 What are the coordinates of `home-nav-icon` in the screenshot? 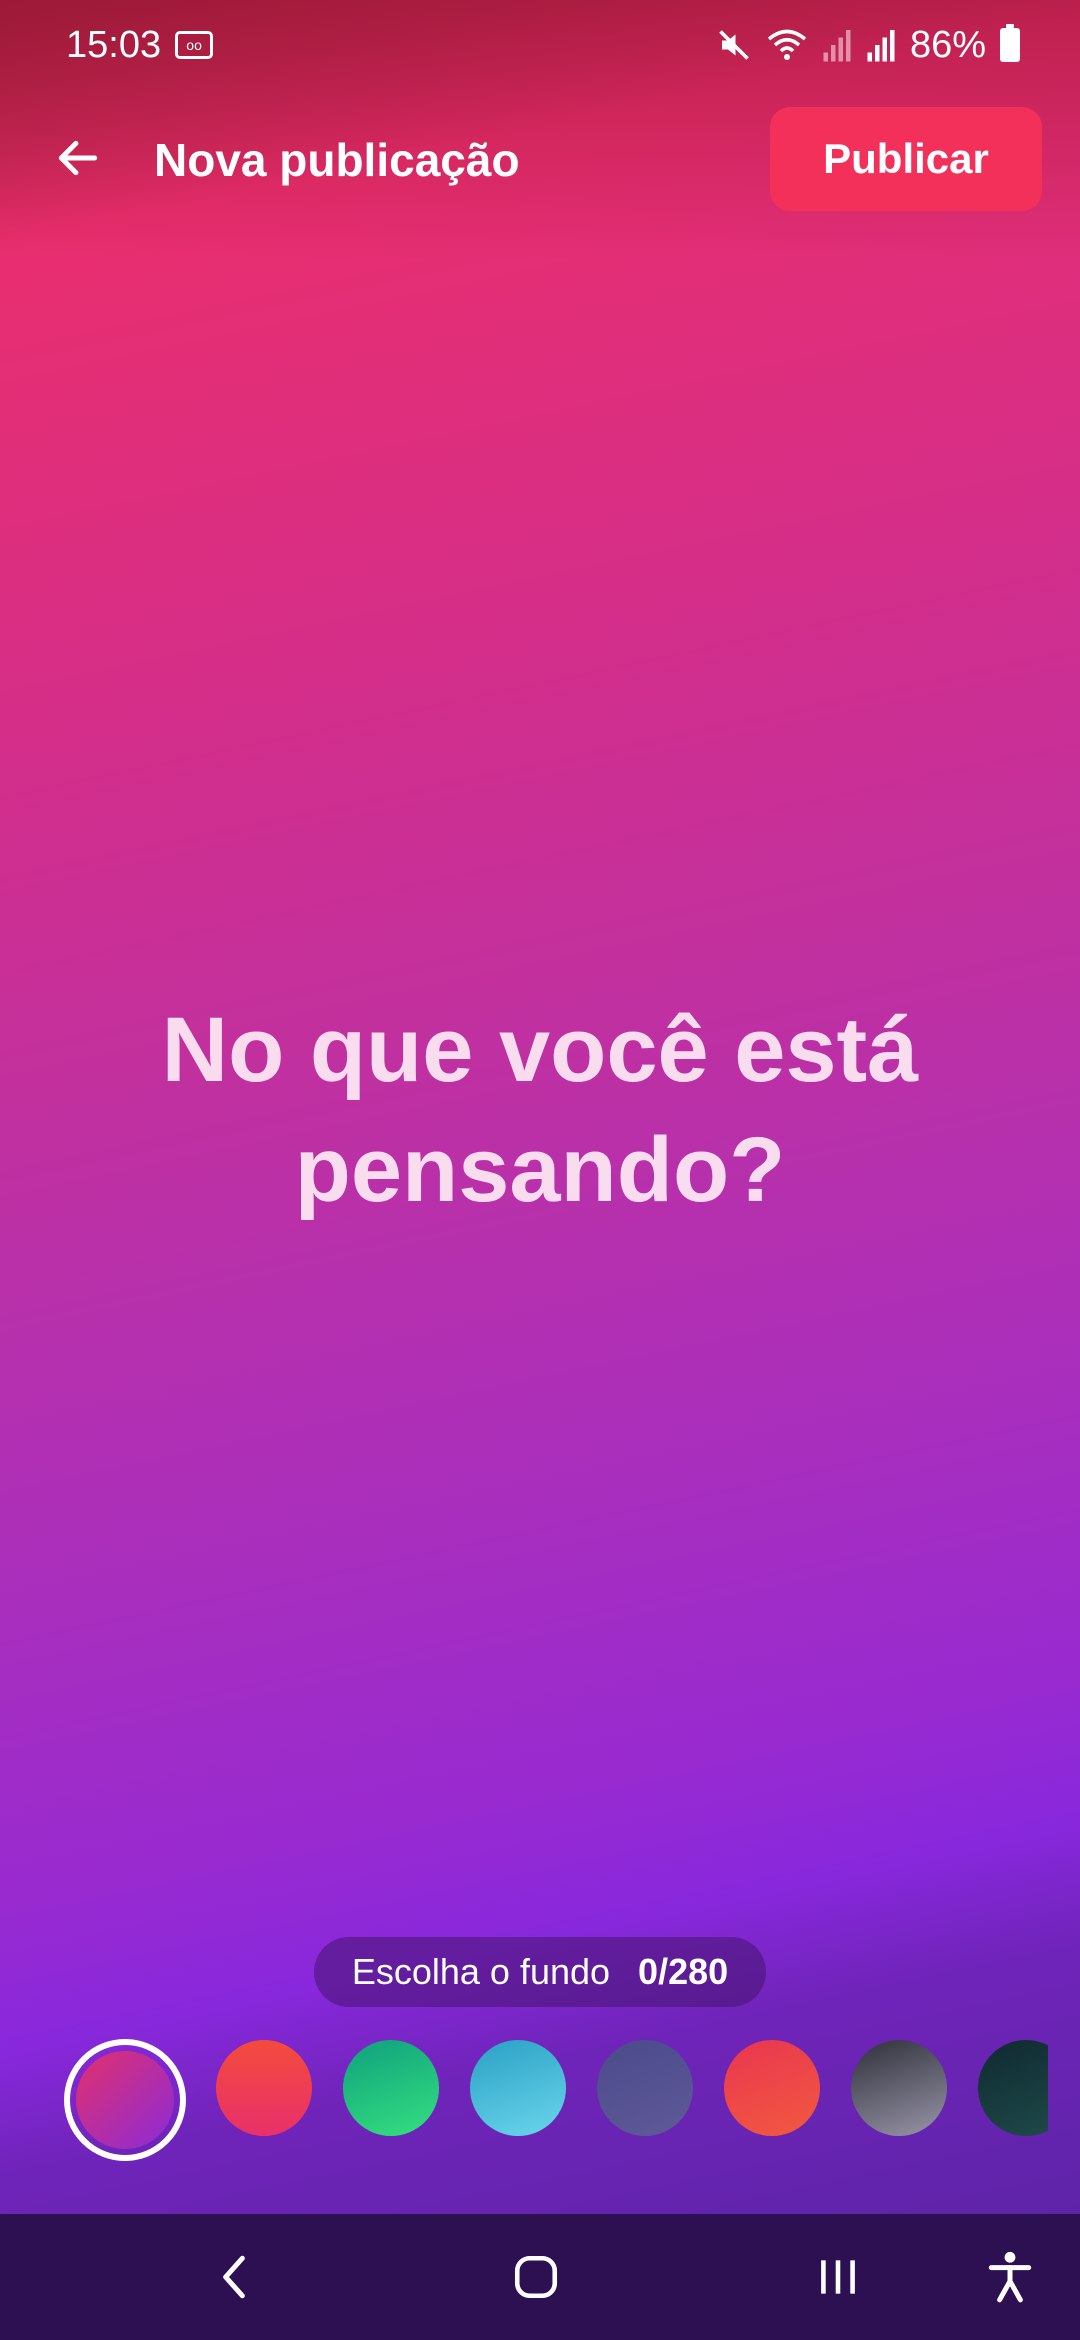 It's located at (536, 2277).